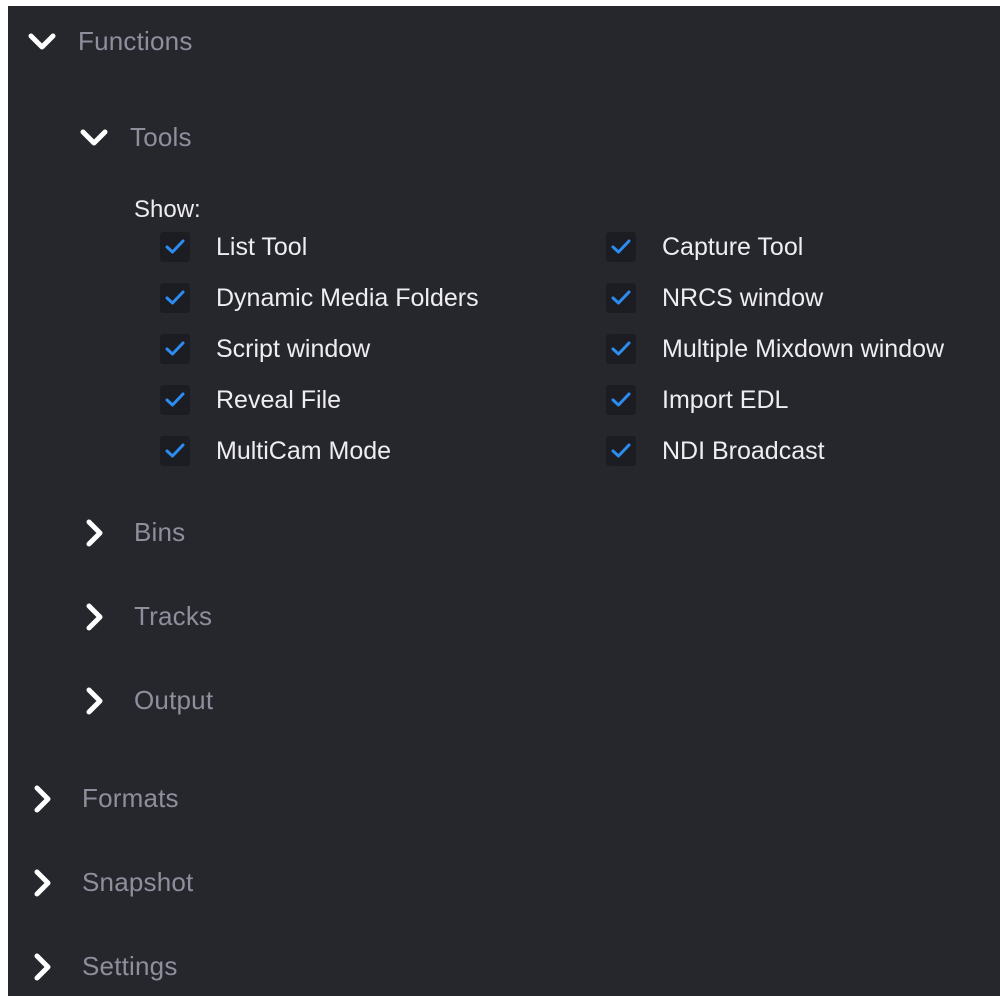 This screenshot has height=996, width=1000. I want to click on checkbox-nrcs-window: NRCS window, so click(714, 298).